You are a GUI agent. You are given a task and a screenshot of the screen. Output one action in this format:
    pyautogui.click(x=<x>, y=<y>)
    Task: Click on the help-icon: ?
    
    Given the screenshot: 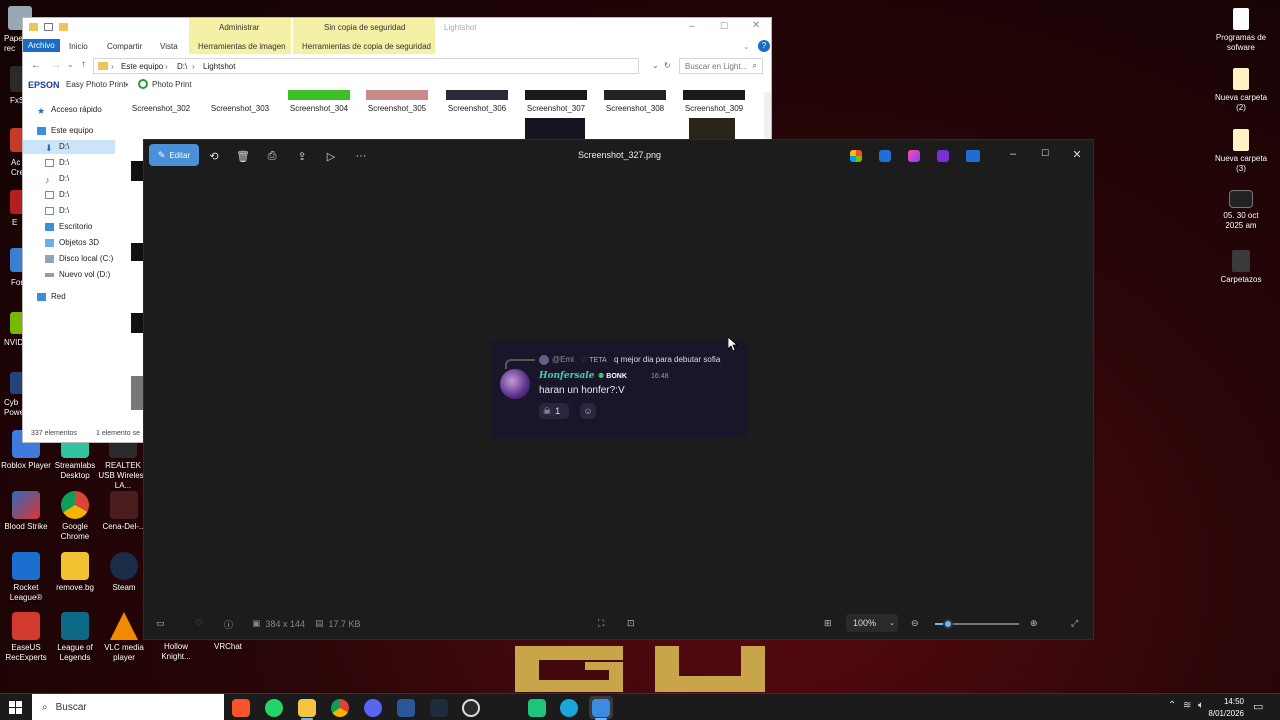 What is the action you would take?
    pyautogui.click(x=764, y=46)
    